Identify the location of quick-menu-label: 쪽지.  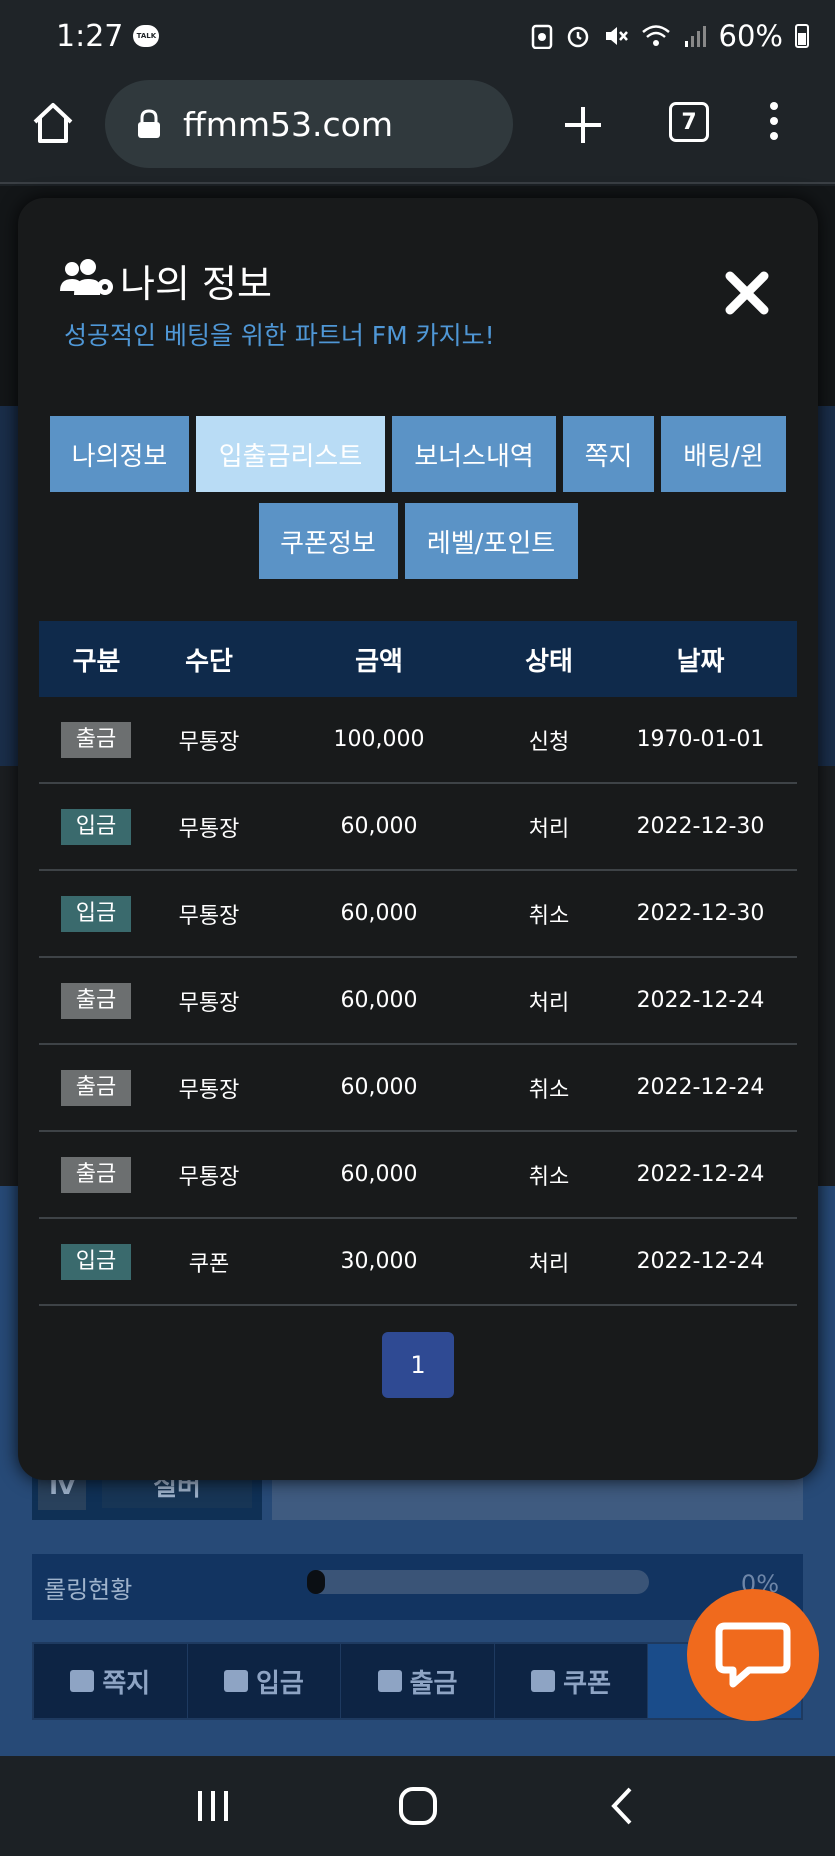
(126, 1683).